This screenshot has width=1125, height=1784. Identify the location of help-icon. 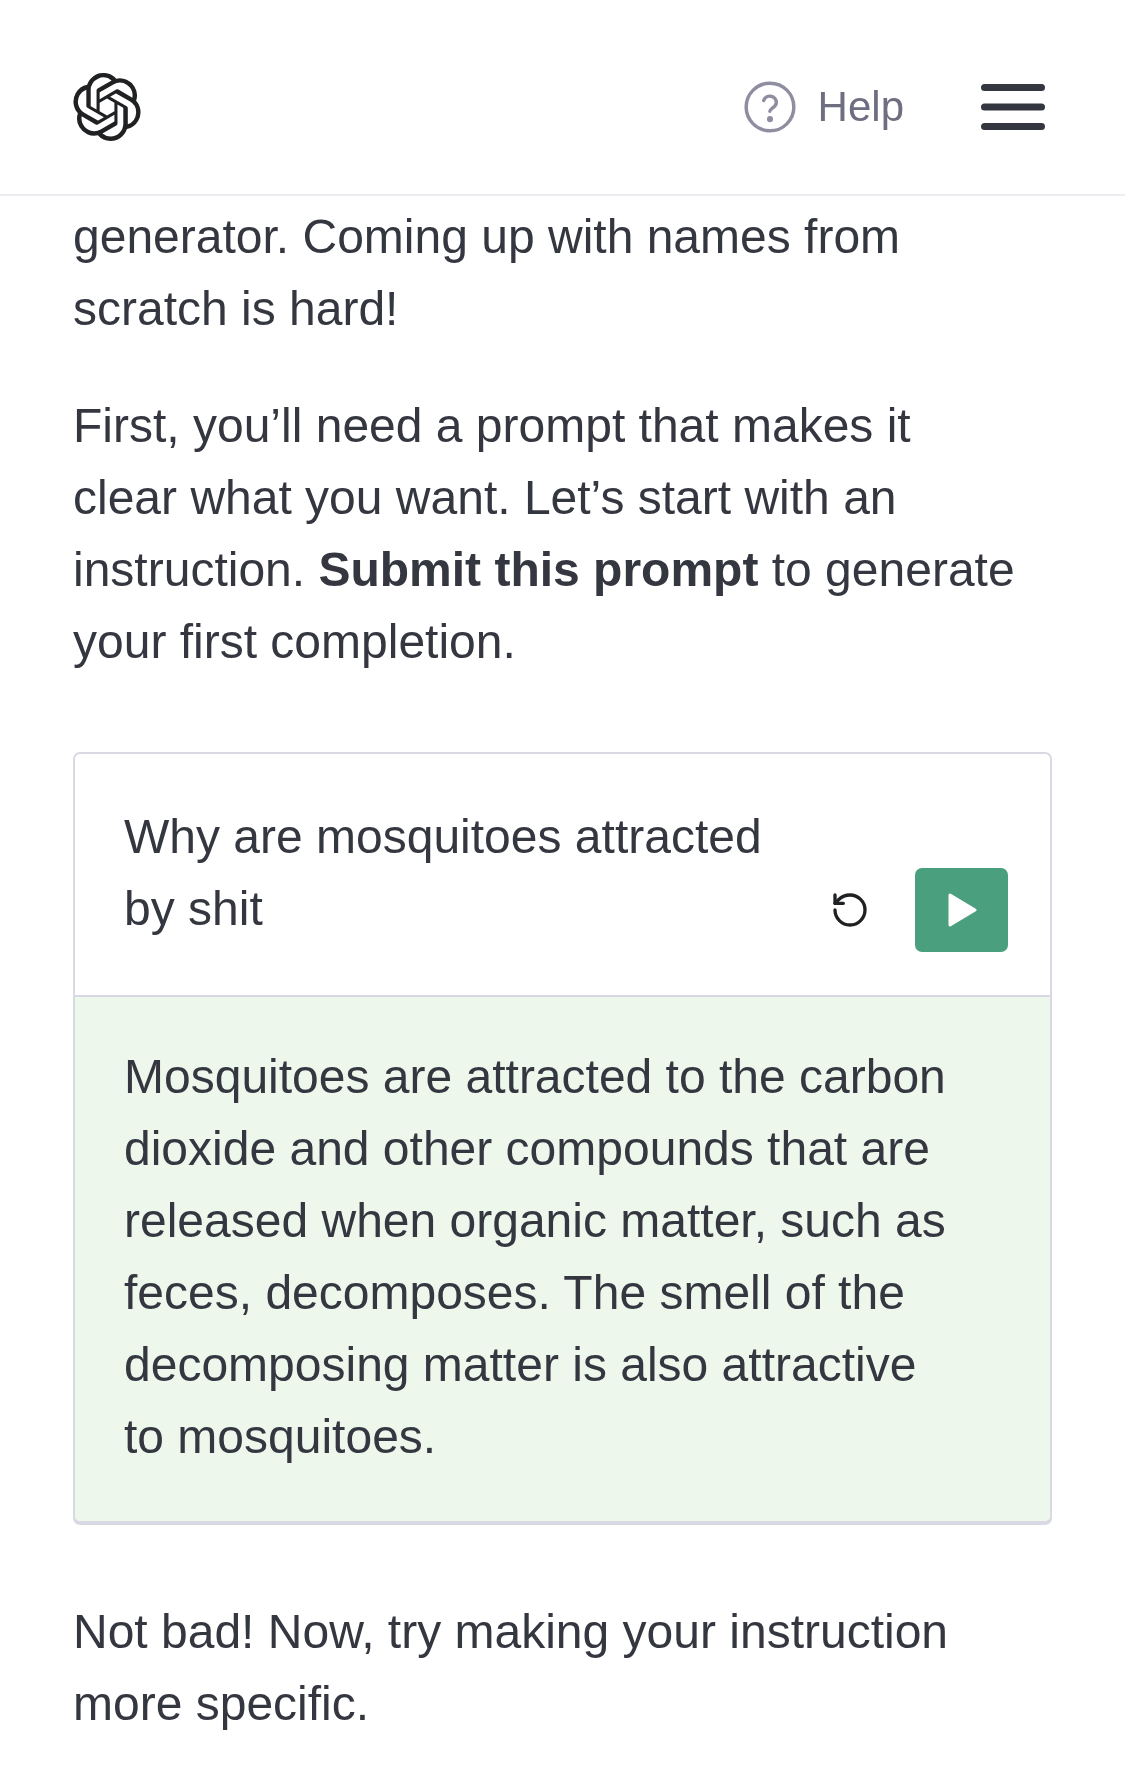
(769, 107).